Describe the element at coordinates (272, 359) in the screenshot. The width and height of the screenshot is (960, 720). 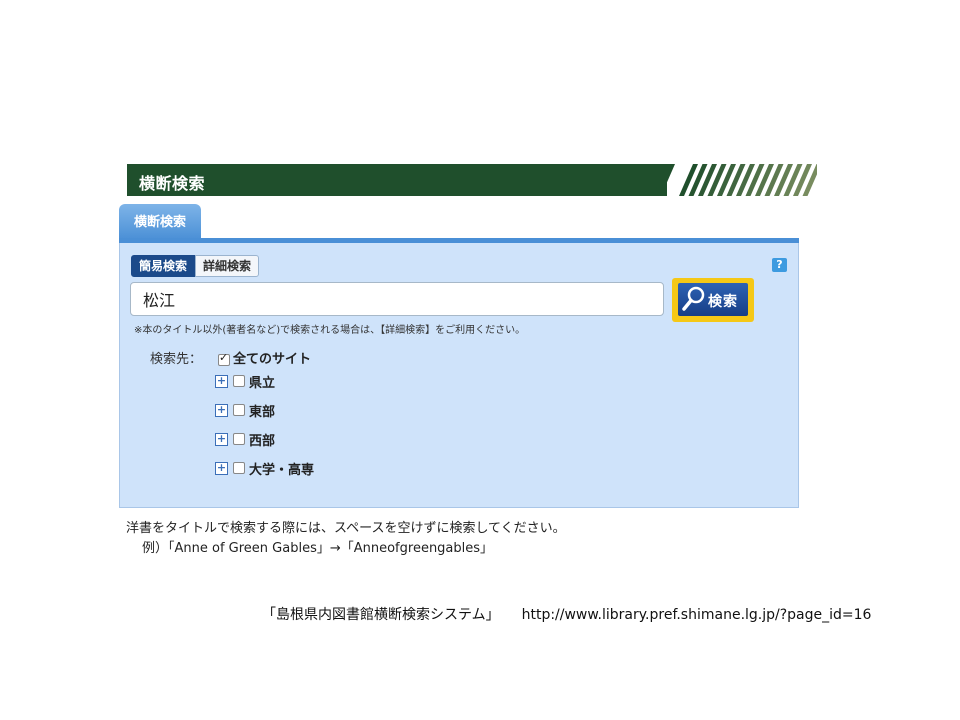
I see `all-sites-label: 全てのサイト` at that location.